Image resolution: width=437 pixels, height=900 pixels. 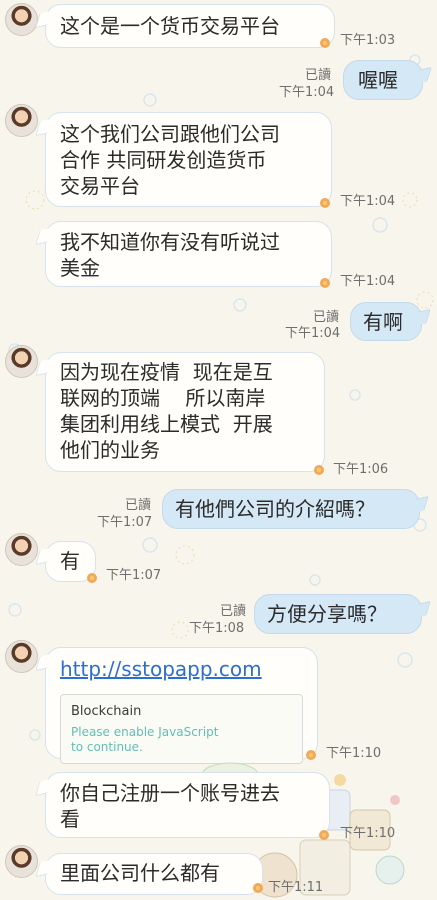 I want to click on link-preview-title: Blockchain, so click(x=106, y=711).